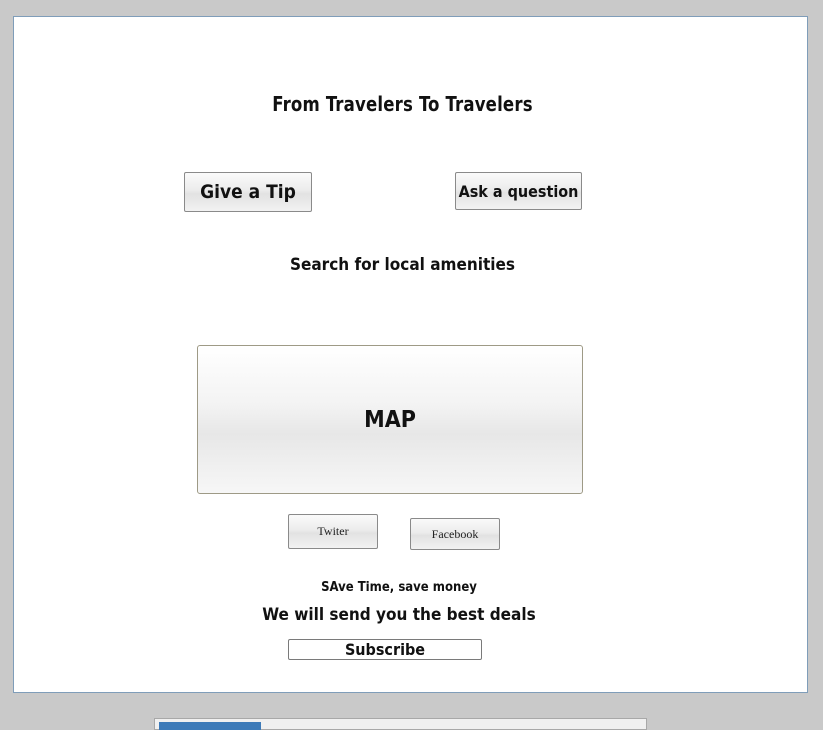  What do you see at coordinates (248, 192) in the screenshot?
I see `give-tip-button: Give a Tip` at bounding box center [248, 192].